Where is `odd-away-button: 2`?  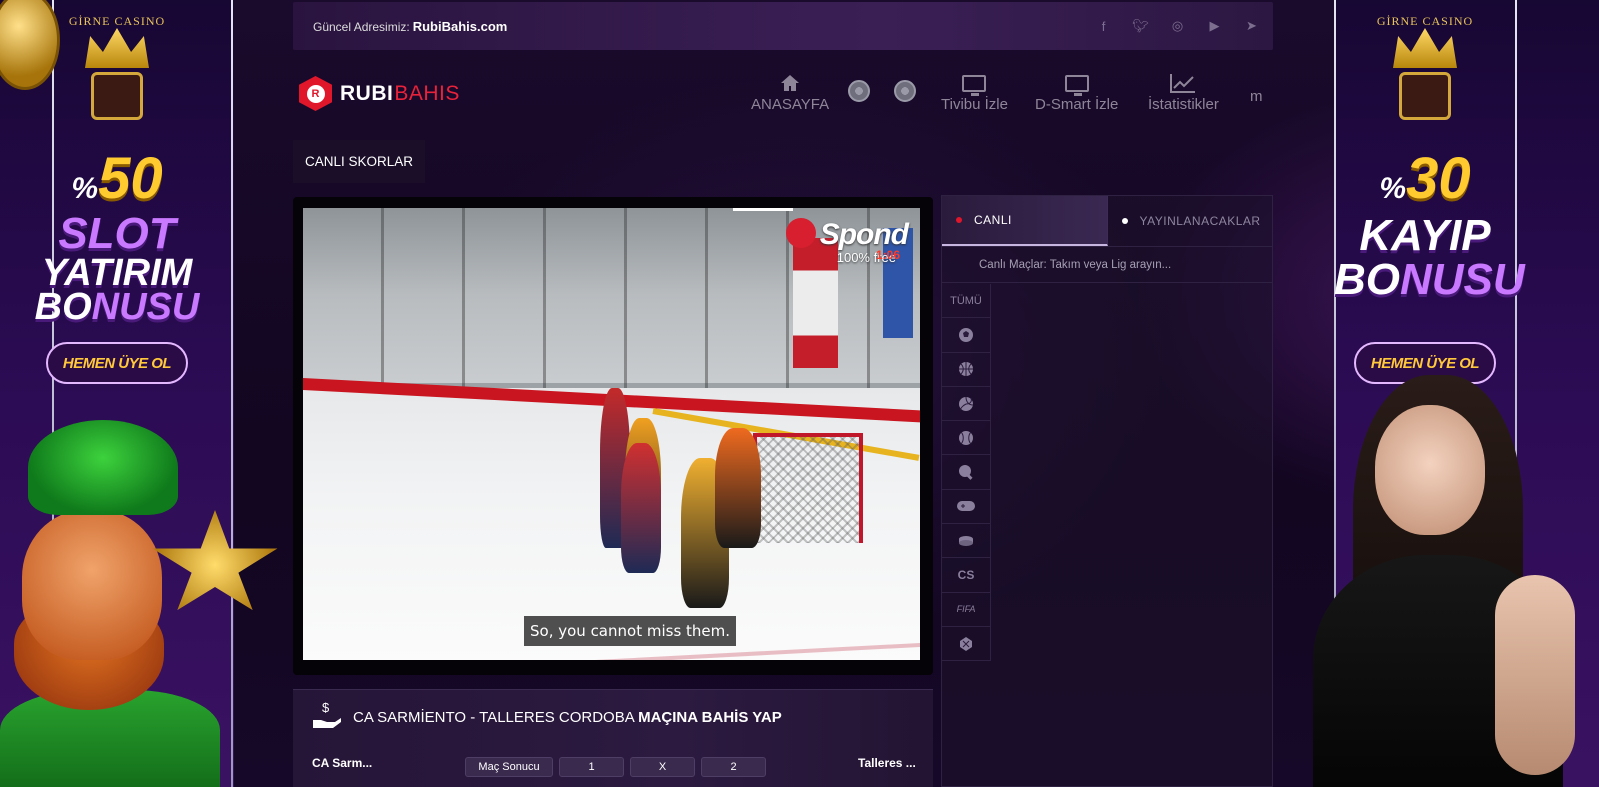
odd-away-button: 2 is located at coordinates (733, 767).